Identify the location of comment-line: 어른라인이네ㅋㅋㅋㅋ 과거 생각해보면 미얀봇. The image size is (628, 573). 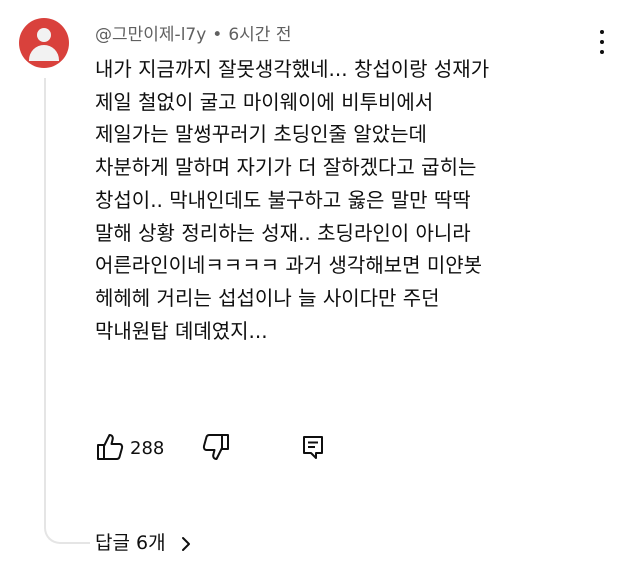
(289, 265).